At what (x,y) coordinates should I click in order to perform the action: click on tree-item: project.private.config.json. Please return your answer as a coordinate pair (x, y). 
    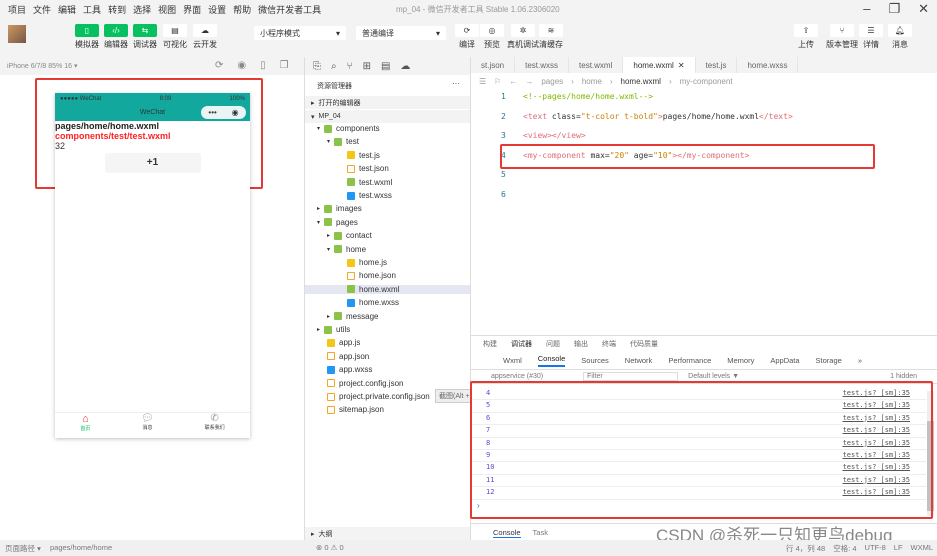
    Looking at the image, I should click on (373, 396).